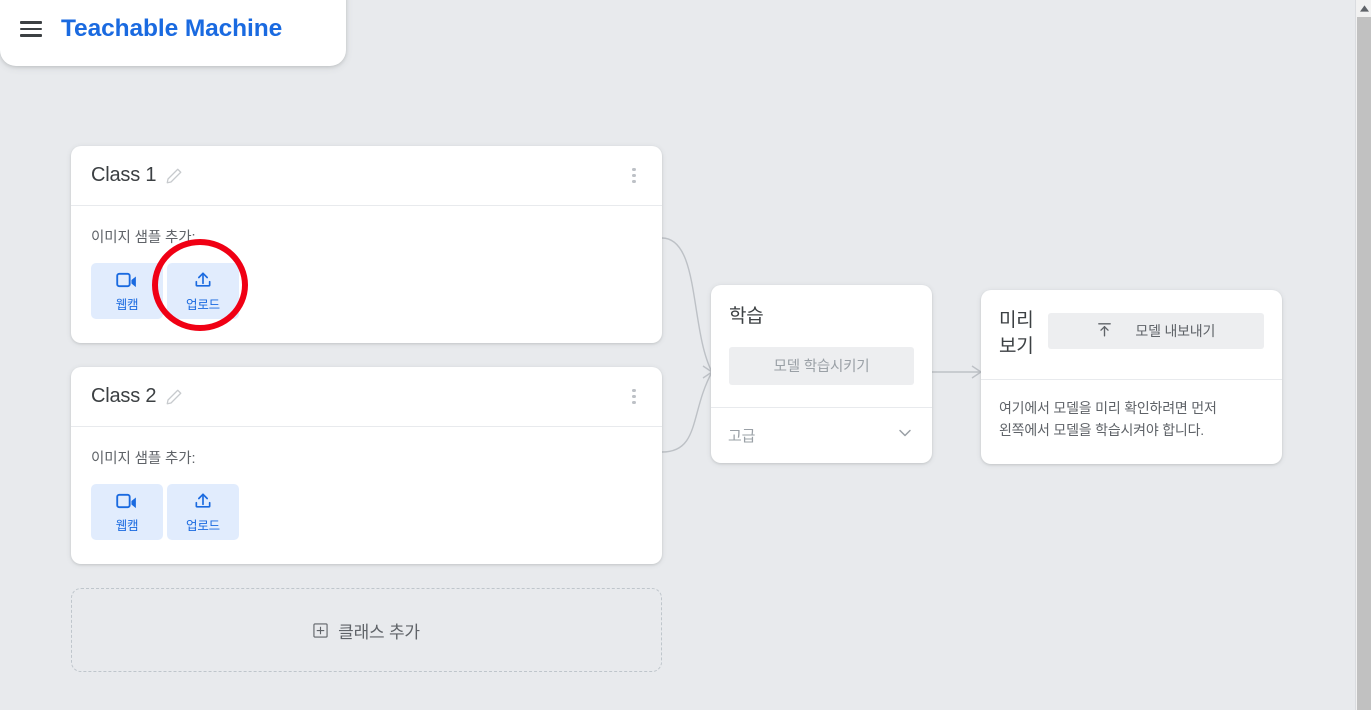  Describe the element at coordinates (1104, 331) in the screenshot. I see `export-upload-icon` at that location.